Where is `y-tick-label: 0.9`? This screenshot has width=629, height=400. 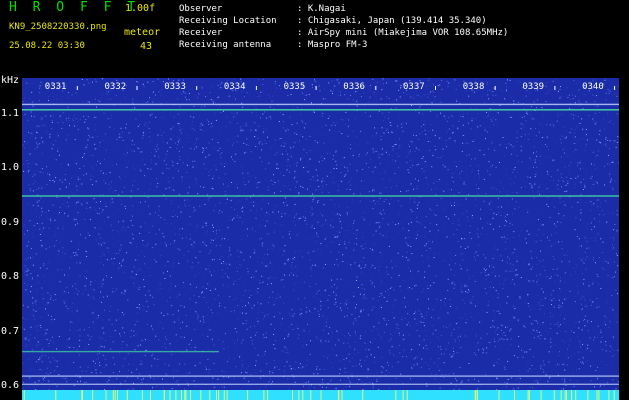
y-tick-label: 0.9 is located at coordinates (10, 222).